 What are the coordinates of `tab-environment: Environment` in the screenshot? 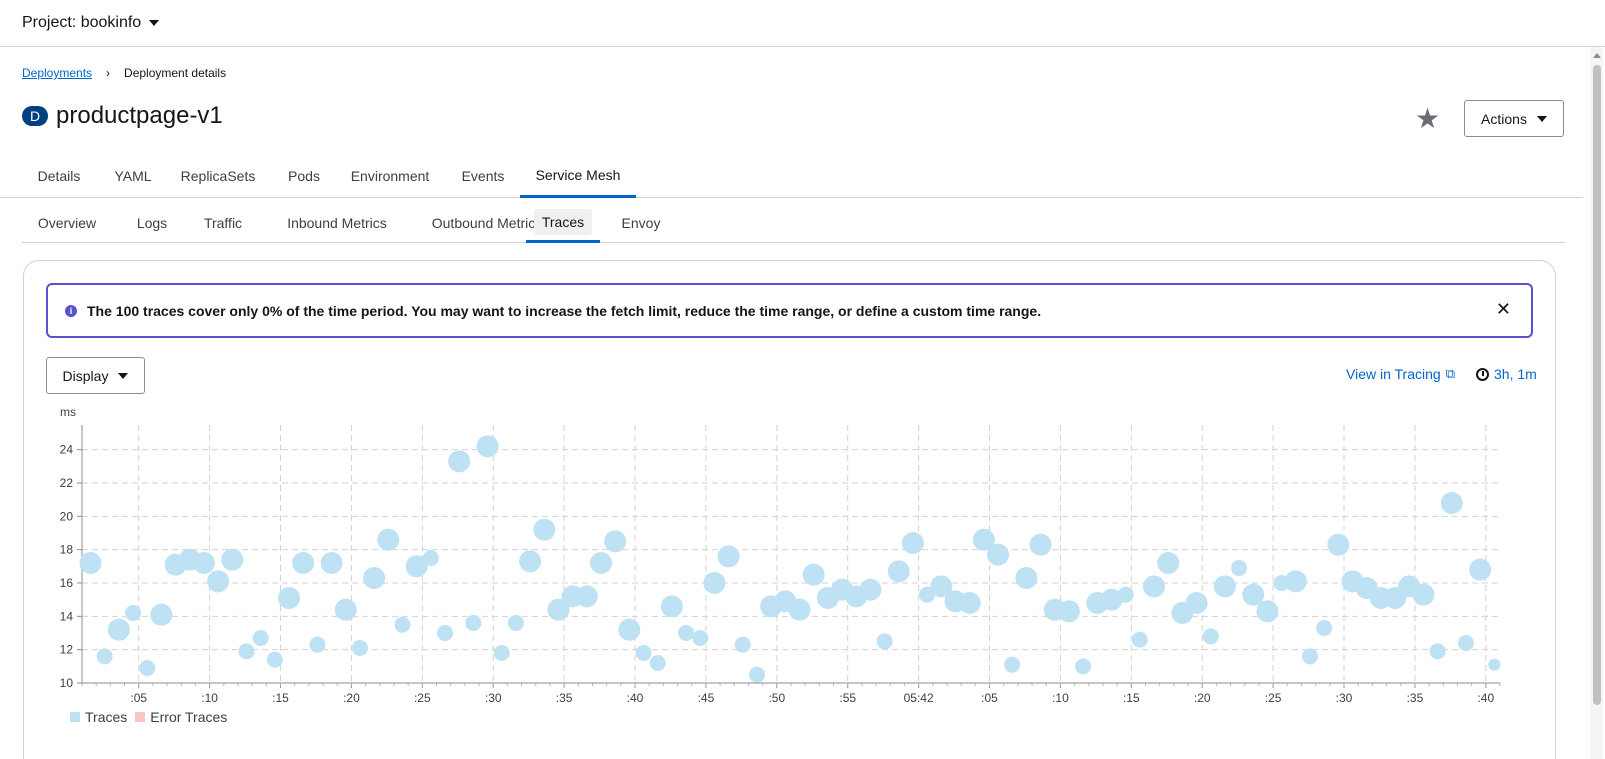 It's located at (390, 176).